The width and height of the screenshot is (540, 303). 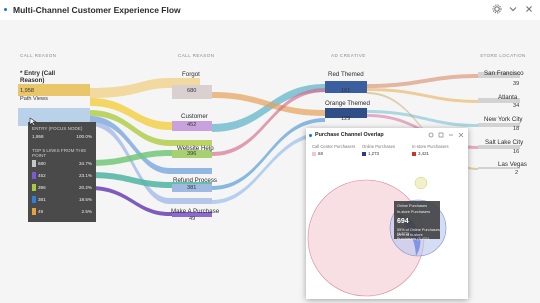 I want to click on tooltip-link-row: 396 20.2%, so click(x=63, y=188).